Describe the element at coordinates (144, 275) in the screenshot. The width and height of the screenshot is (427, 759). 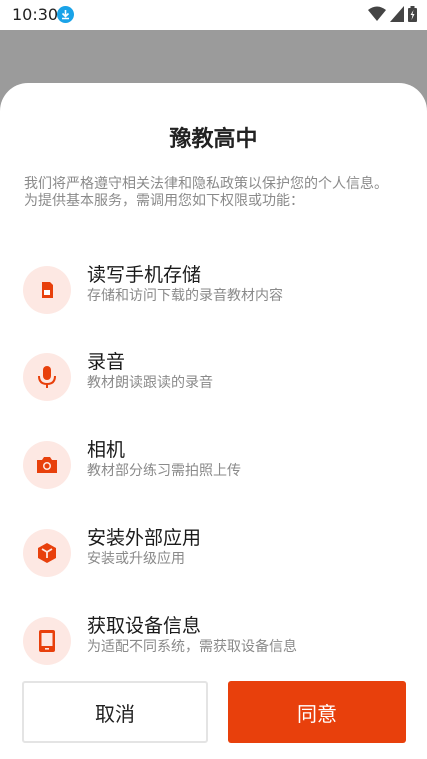
I see `permission-title: 读写手机存储` at that location.